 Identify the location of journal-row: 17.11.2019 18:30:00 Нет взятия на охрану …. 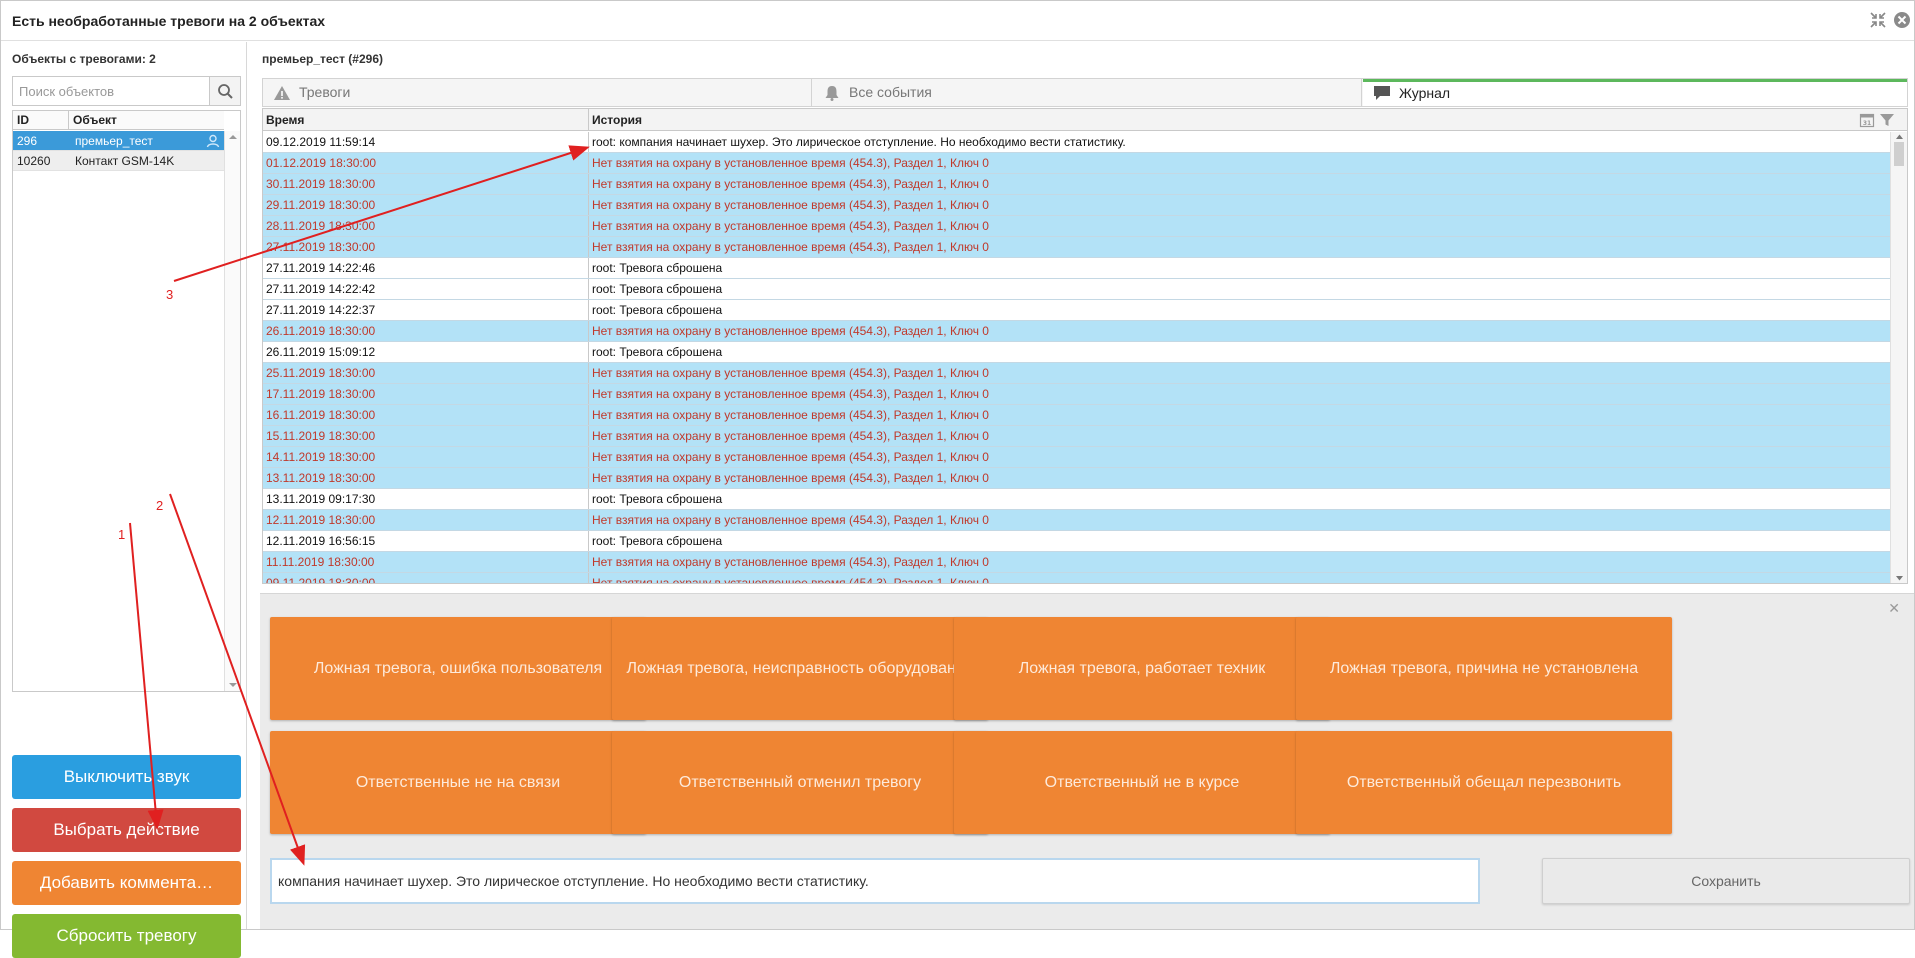
(1076, 394).